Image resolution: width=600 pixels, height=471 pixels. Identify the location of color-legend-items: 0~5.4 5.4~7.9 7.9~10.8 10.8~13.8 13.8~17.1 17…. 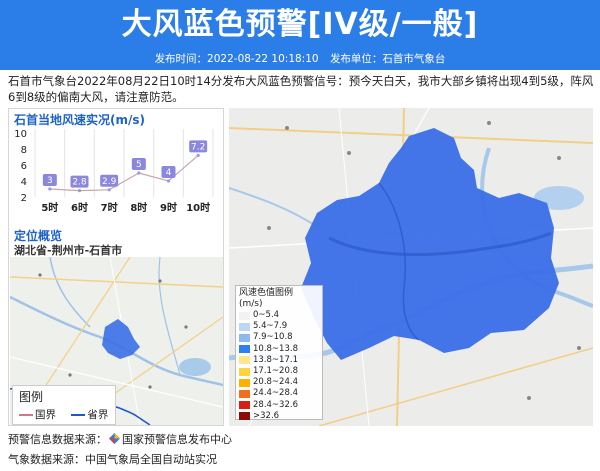
(279, 366).